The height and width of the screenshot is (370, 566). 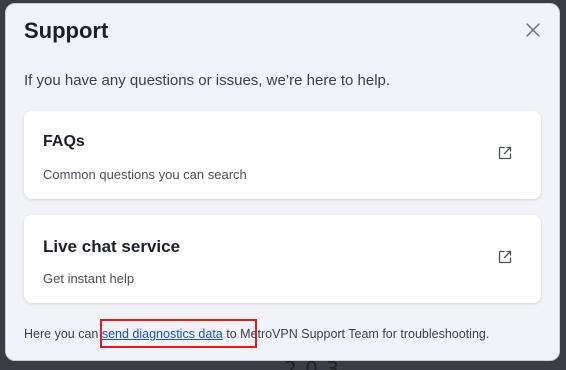 I want to click on close-icon, so click(x=533, y=30).